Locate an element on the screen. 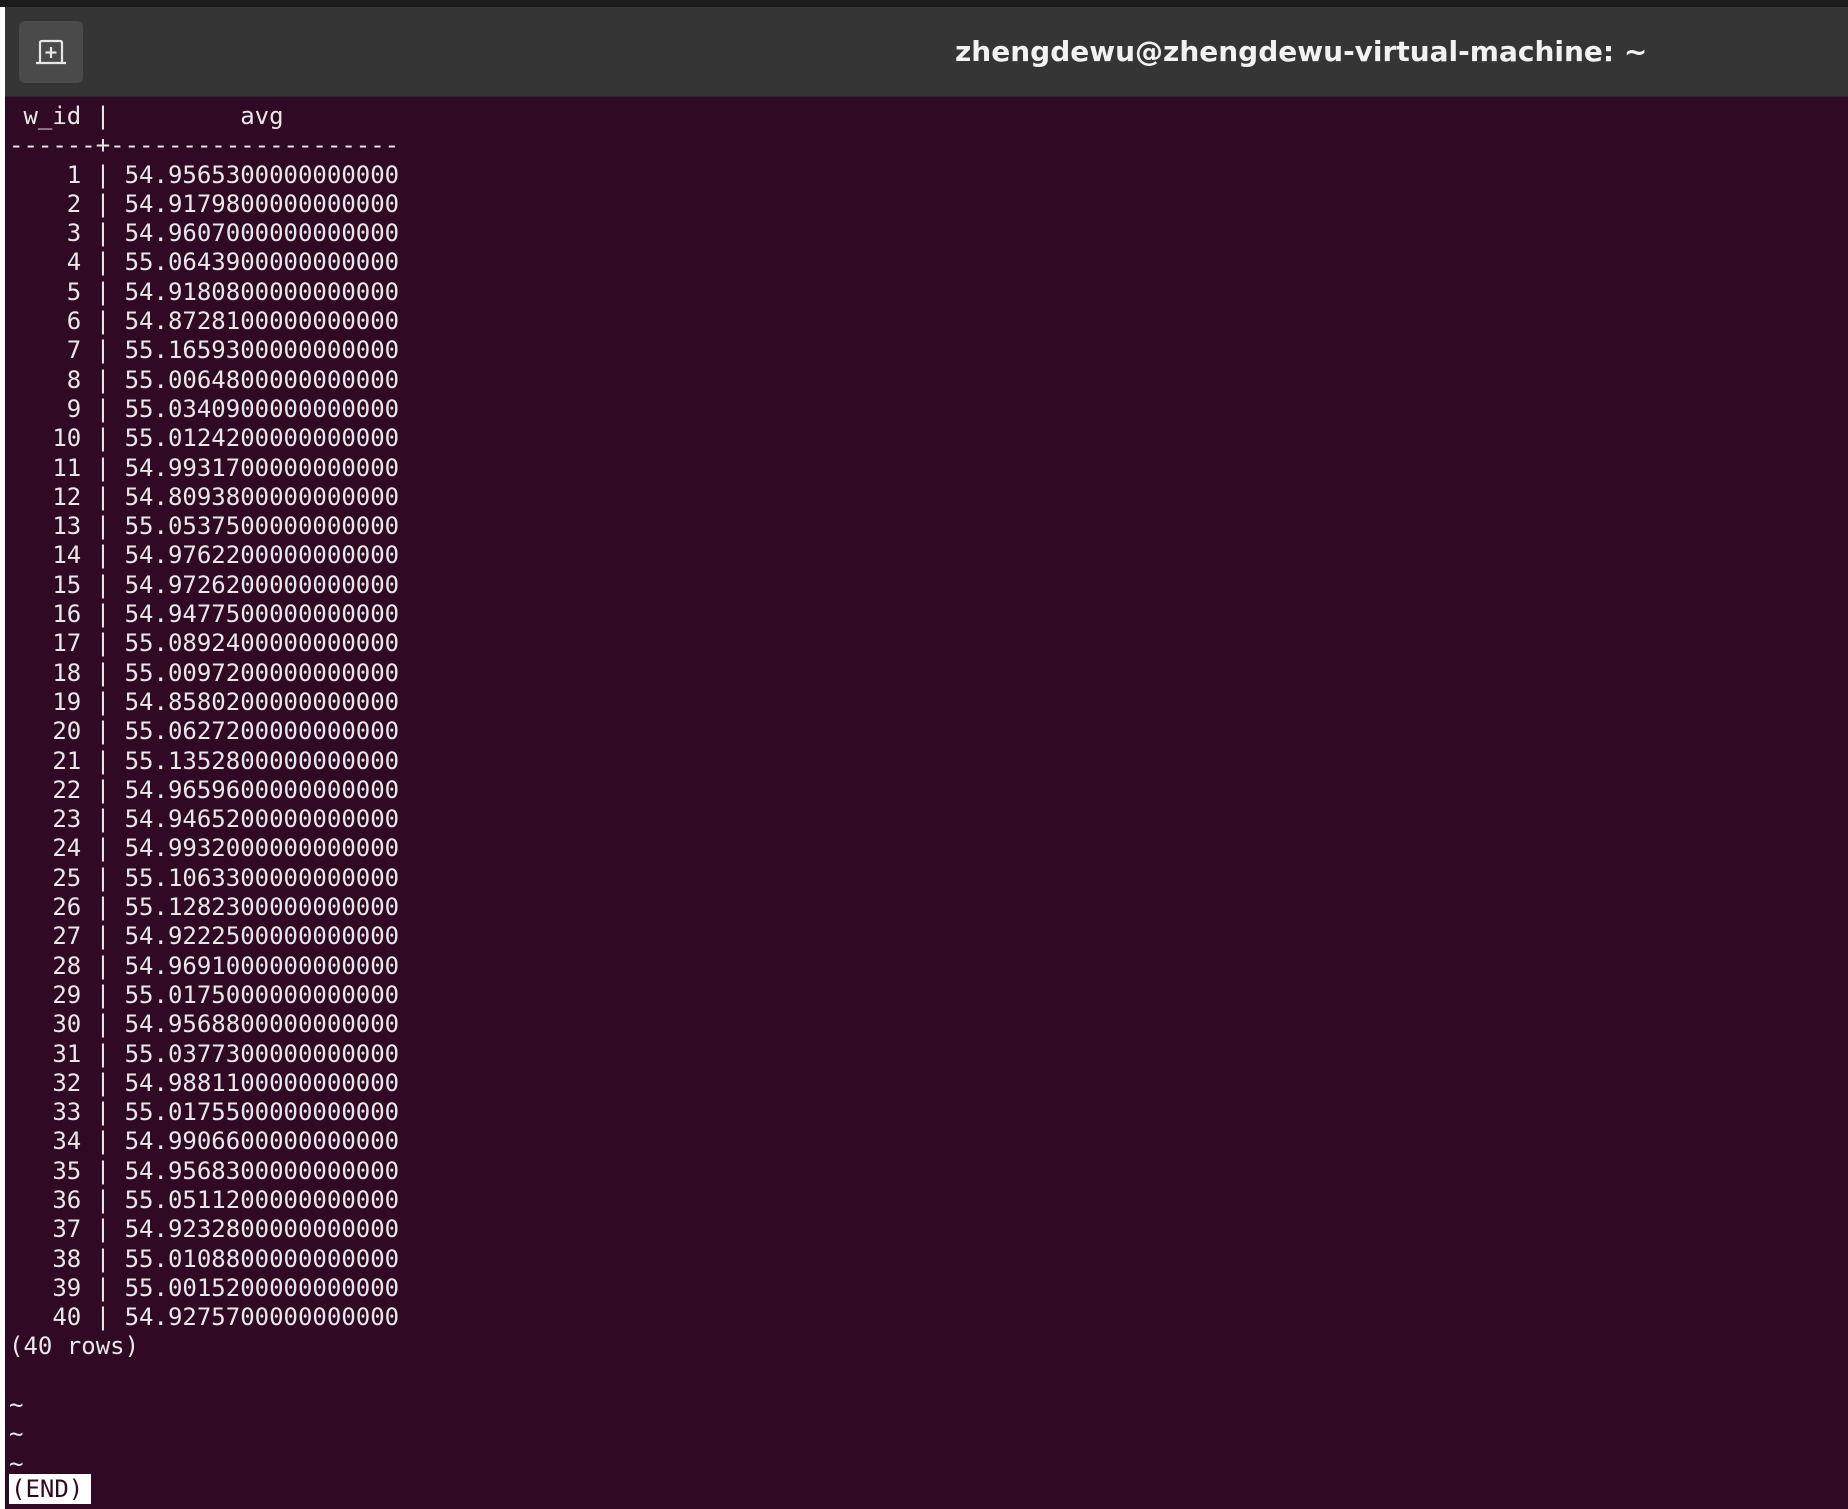 This screenshot has height=1509, width=1848. result-row: 3 | 54.9607000000000000 is located at coordinates (204, 233).